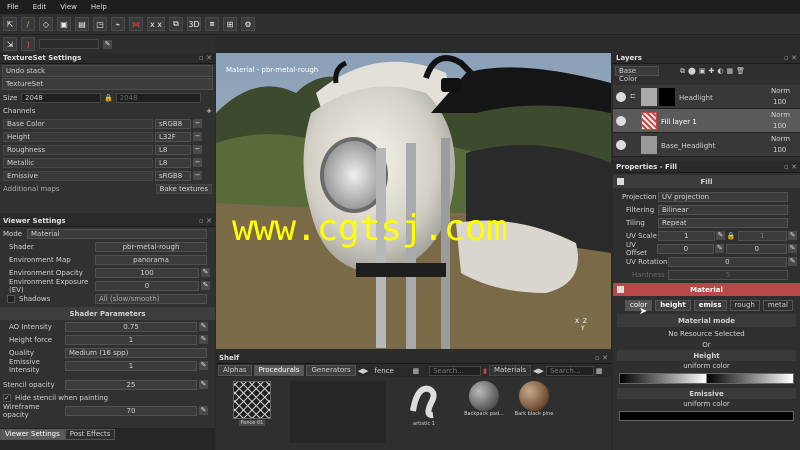 This screenshot has height=450, width=800. What do you see at coordinates (194, 24) in the screenshot?
I see `render-3d-icon: 3D` at bounding box center [194, 24].